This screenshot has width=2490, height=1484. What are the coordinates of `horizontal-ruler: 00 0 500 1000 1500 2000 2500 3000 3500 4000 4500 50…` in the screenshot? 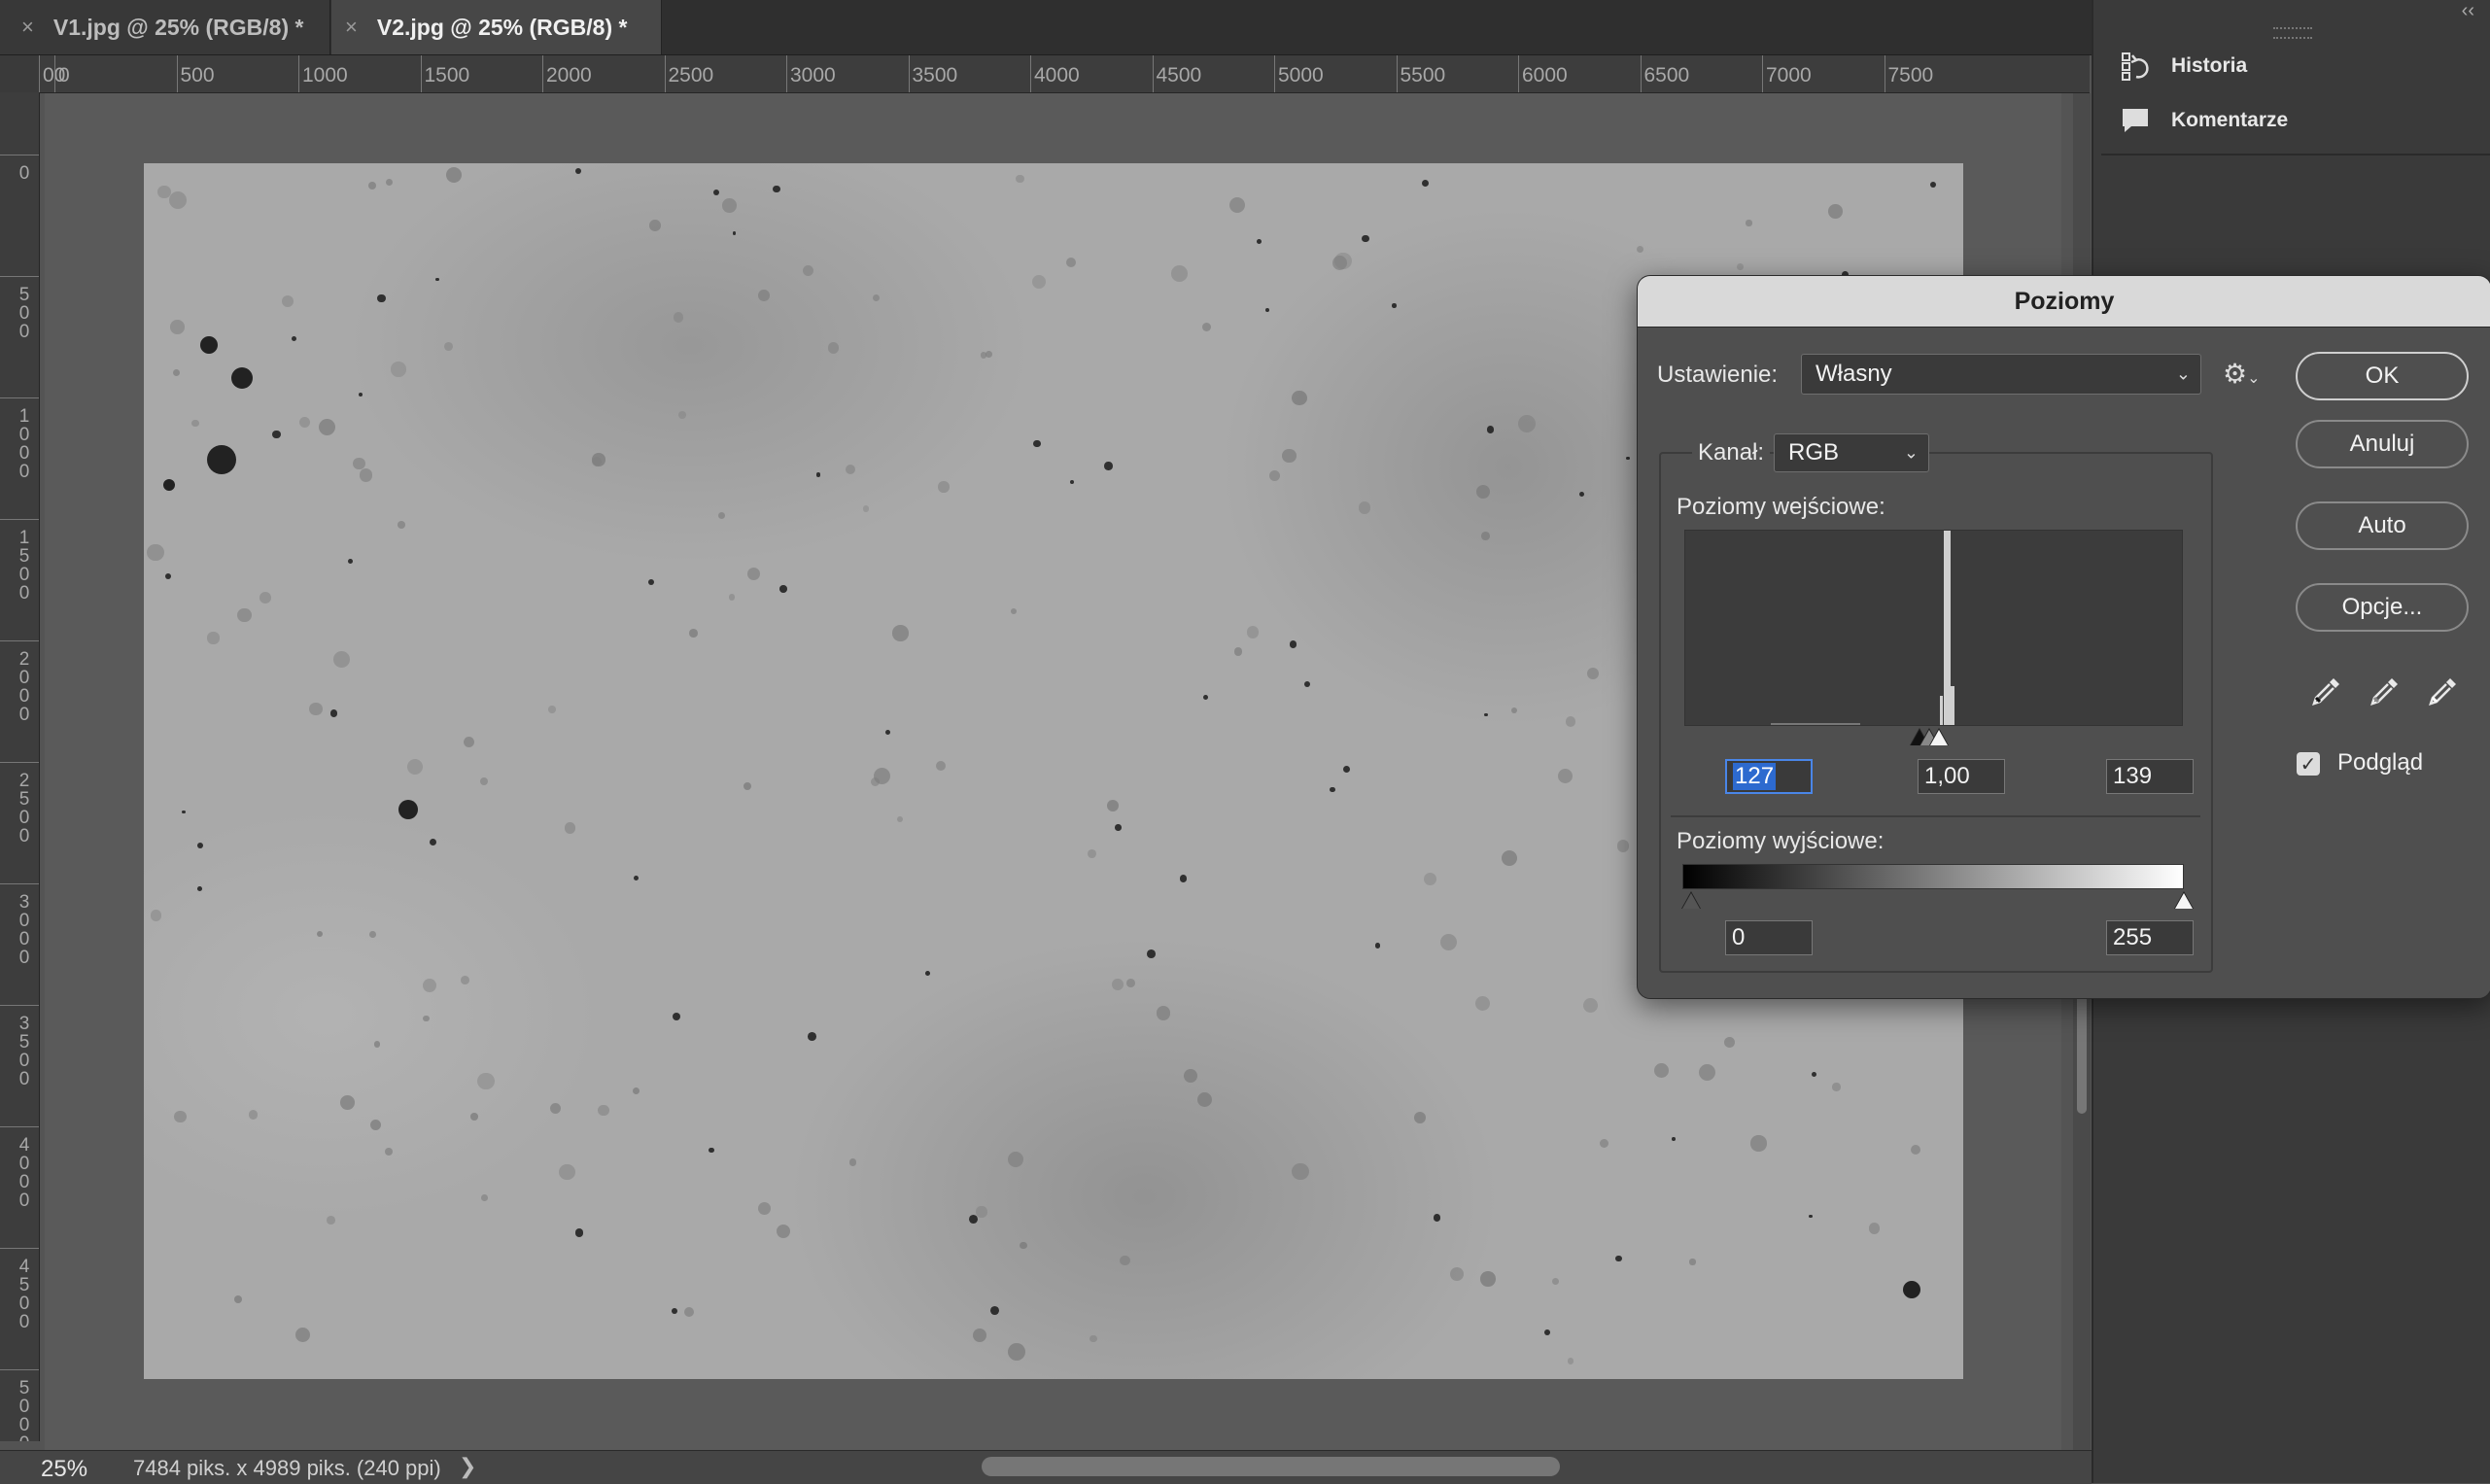 It's located at (1064, 74).